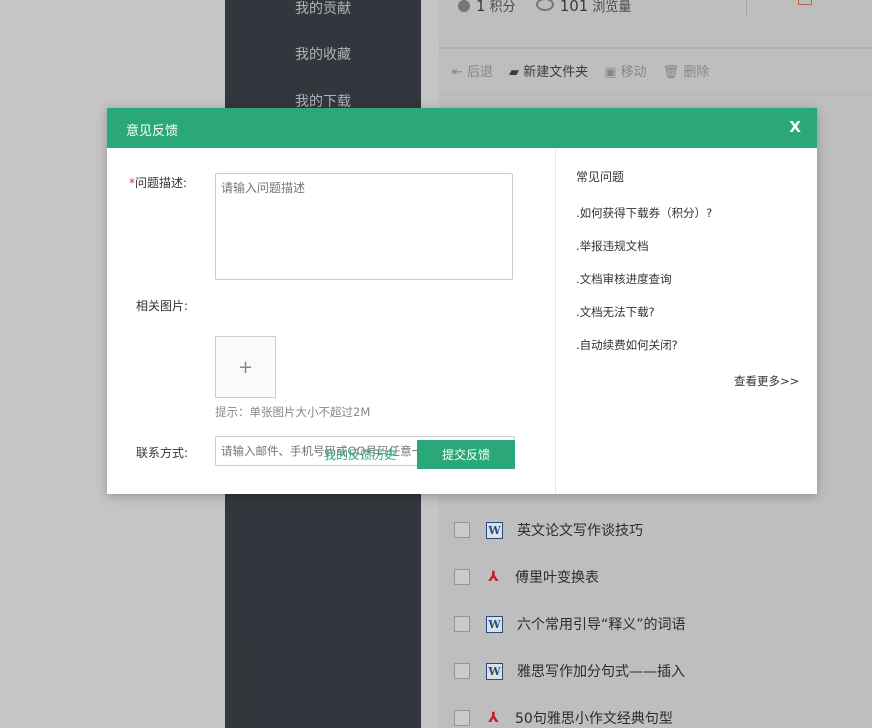 Image resolution: width=872 pixels, height=728 pixels. I want to click on image-upload-button: +, so click(245, 367).